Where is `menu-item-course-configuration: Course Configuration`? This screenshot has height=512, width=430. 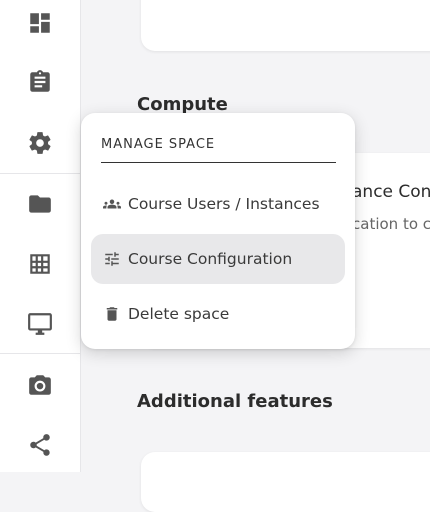
menu-item-course-configuration: Course Configuration is located at coordinates (218, 259).